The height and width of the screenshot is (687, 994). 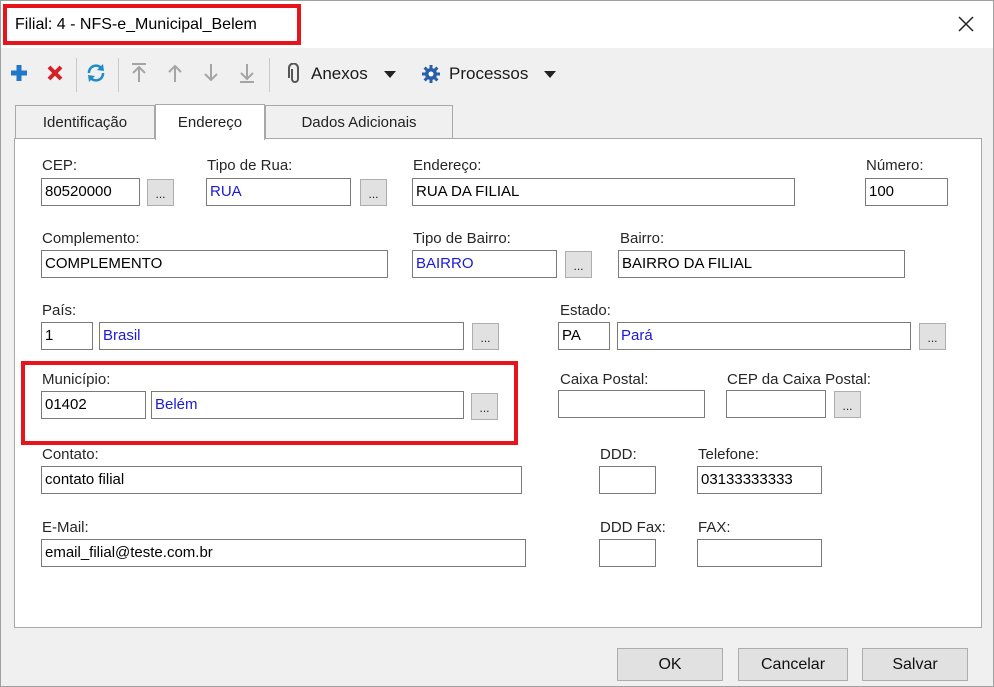 What do you see at coordinates (631, 404) in the screenshot?
I see `caixa-postal-field` at bounding box center [631, 404].